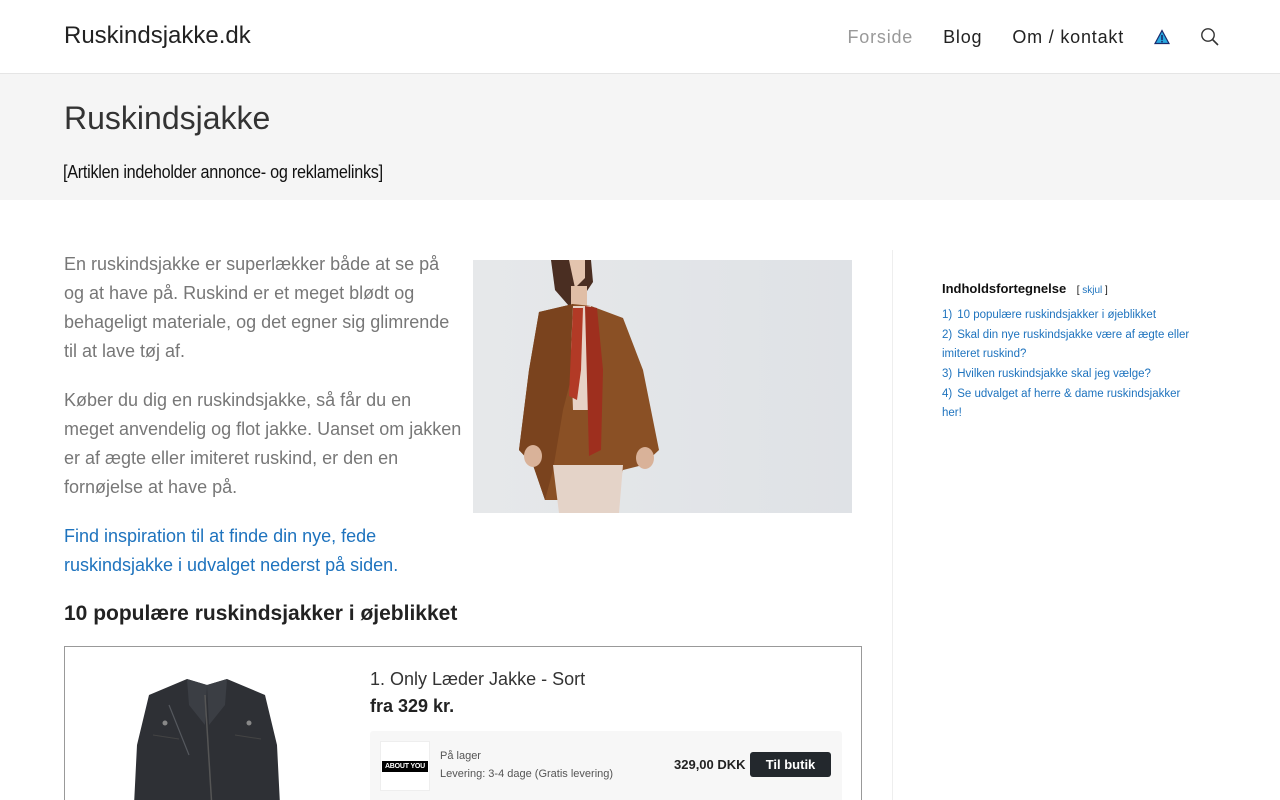 This screenshot has width=1280, height=800. I want to click on delivery-info: Levering: 3-4 dage (Gratis levering), so click(527, 774).